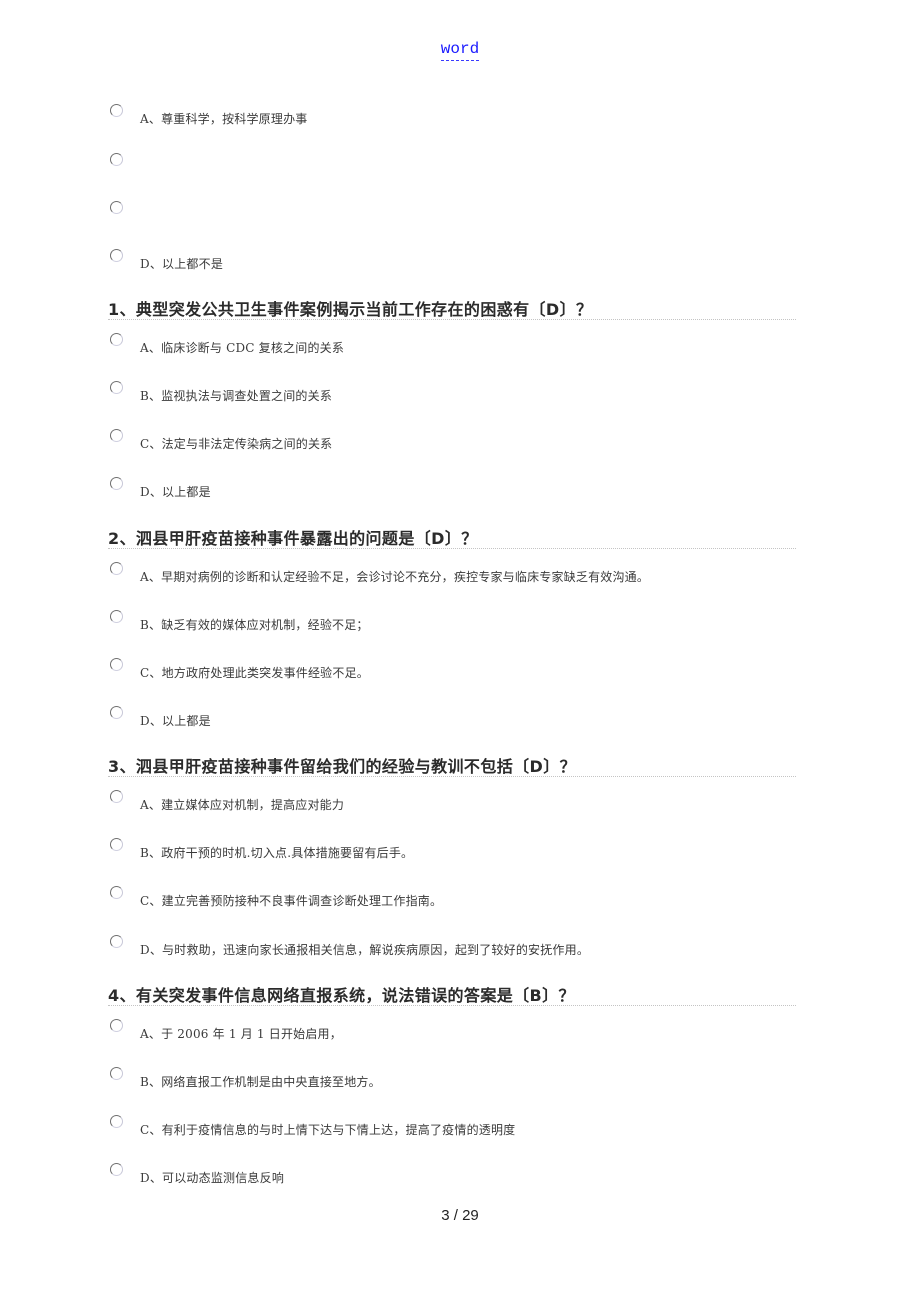 The width and height of the screenshot is (920, 1302). I want to click on option-label: A、尊重科学，按科学原理办事, so click(224, 119).